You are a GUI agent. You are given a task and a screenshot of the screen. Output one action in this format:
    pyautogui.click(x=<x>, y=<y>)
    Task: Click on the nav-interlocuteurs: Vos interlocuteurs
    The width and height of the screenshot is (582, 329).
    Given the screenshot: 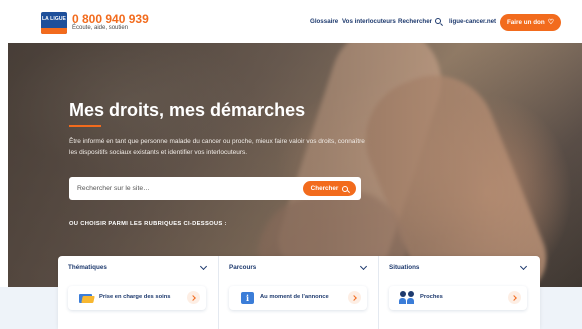 What is the action you would take?
    pyautogui.click(x=369, y=21)
    